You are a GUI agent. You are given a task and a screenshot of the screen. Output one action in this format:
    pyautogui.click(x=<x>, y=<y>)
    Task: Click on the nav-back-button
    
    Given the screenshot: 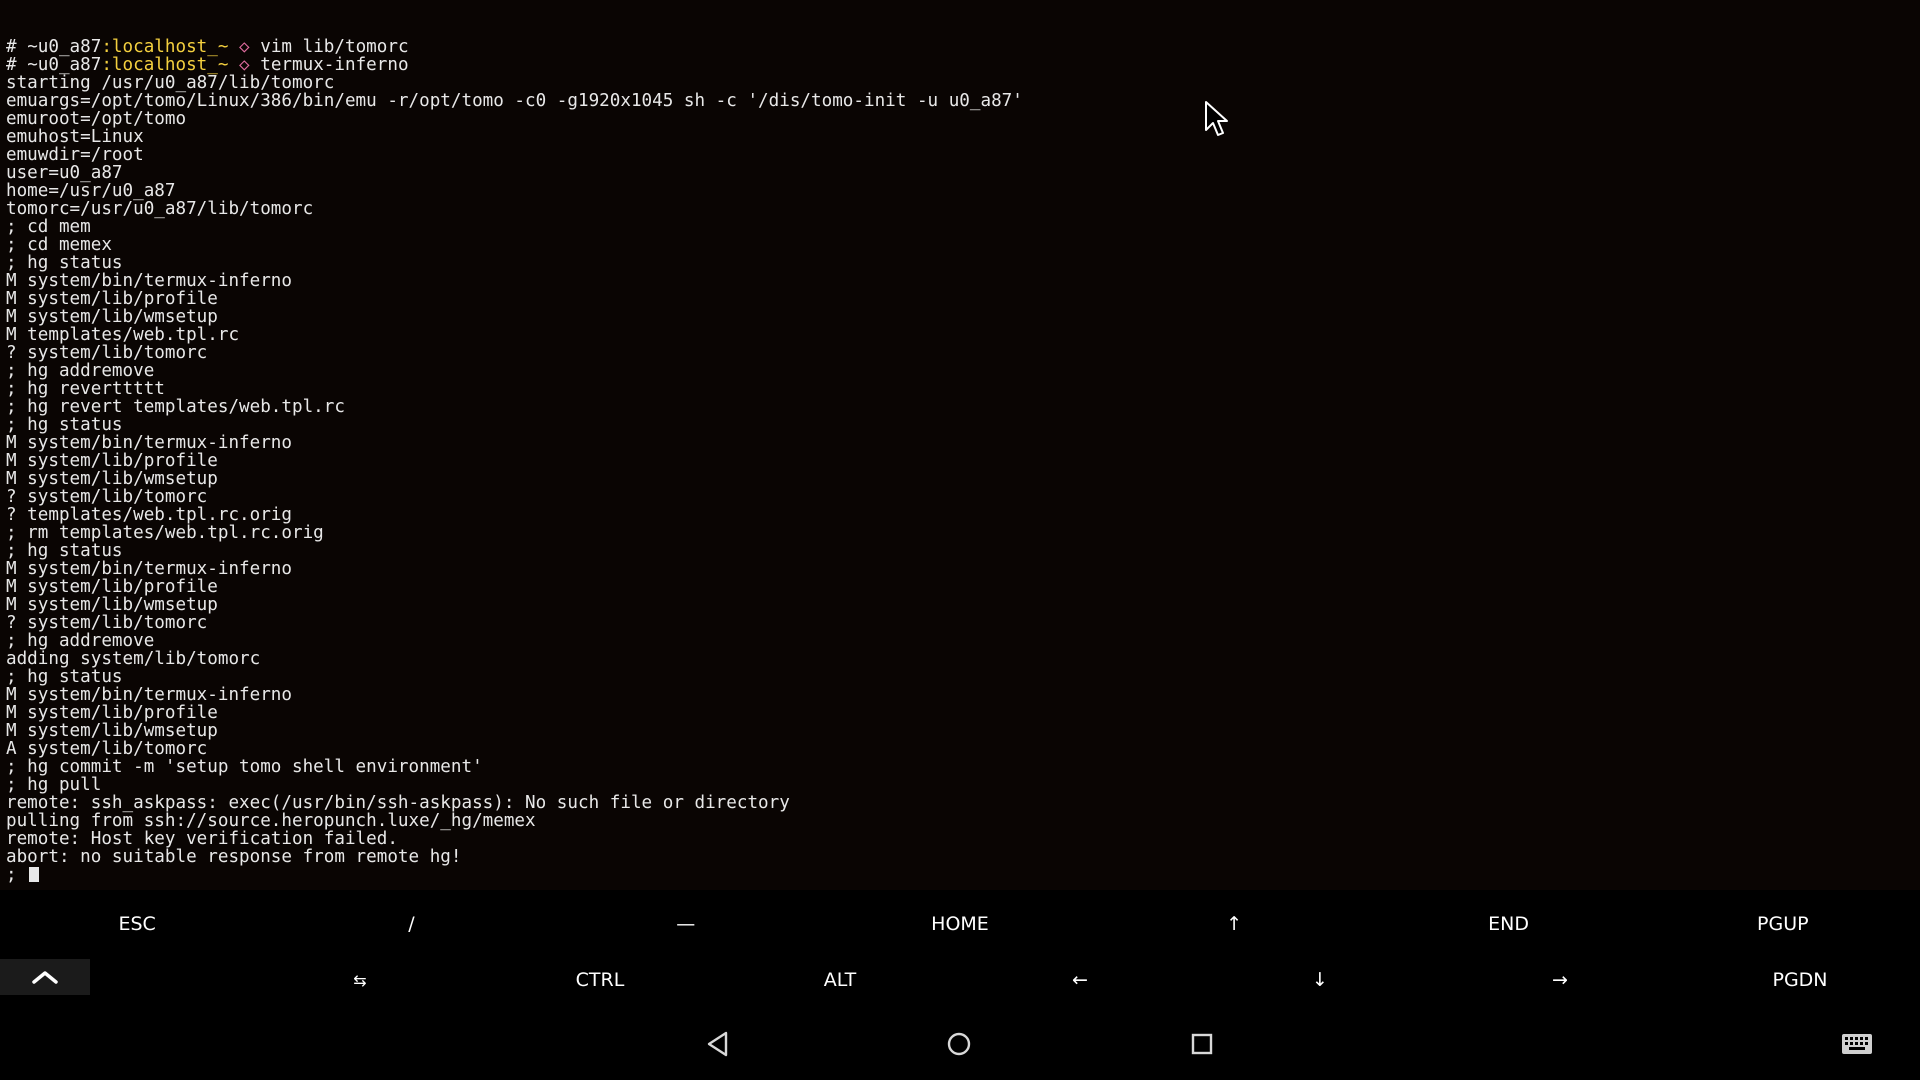 What is the action you would take?
    pyautogui.click(x=718, y=1044)
    